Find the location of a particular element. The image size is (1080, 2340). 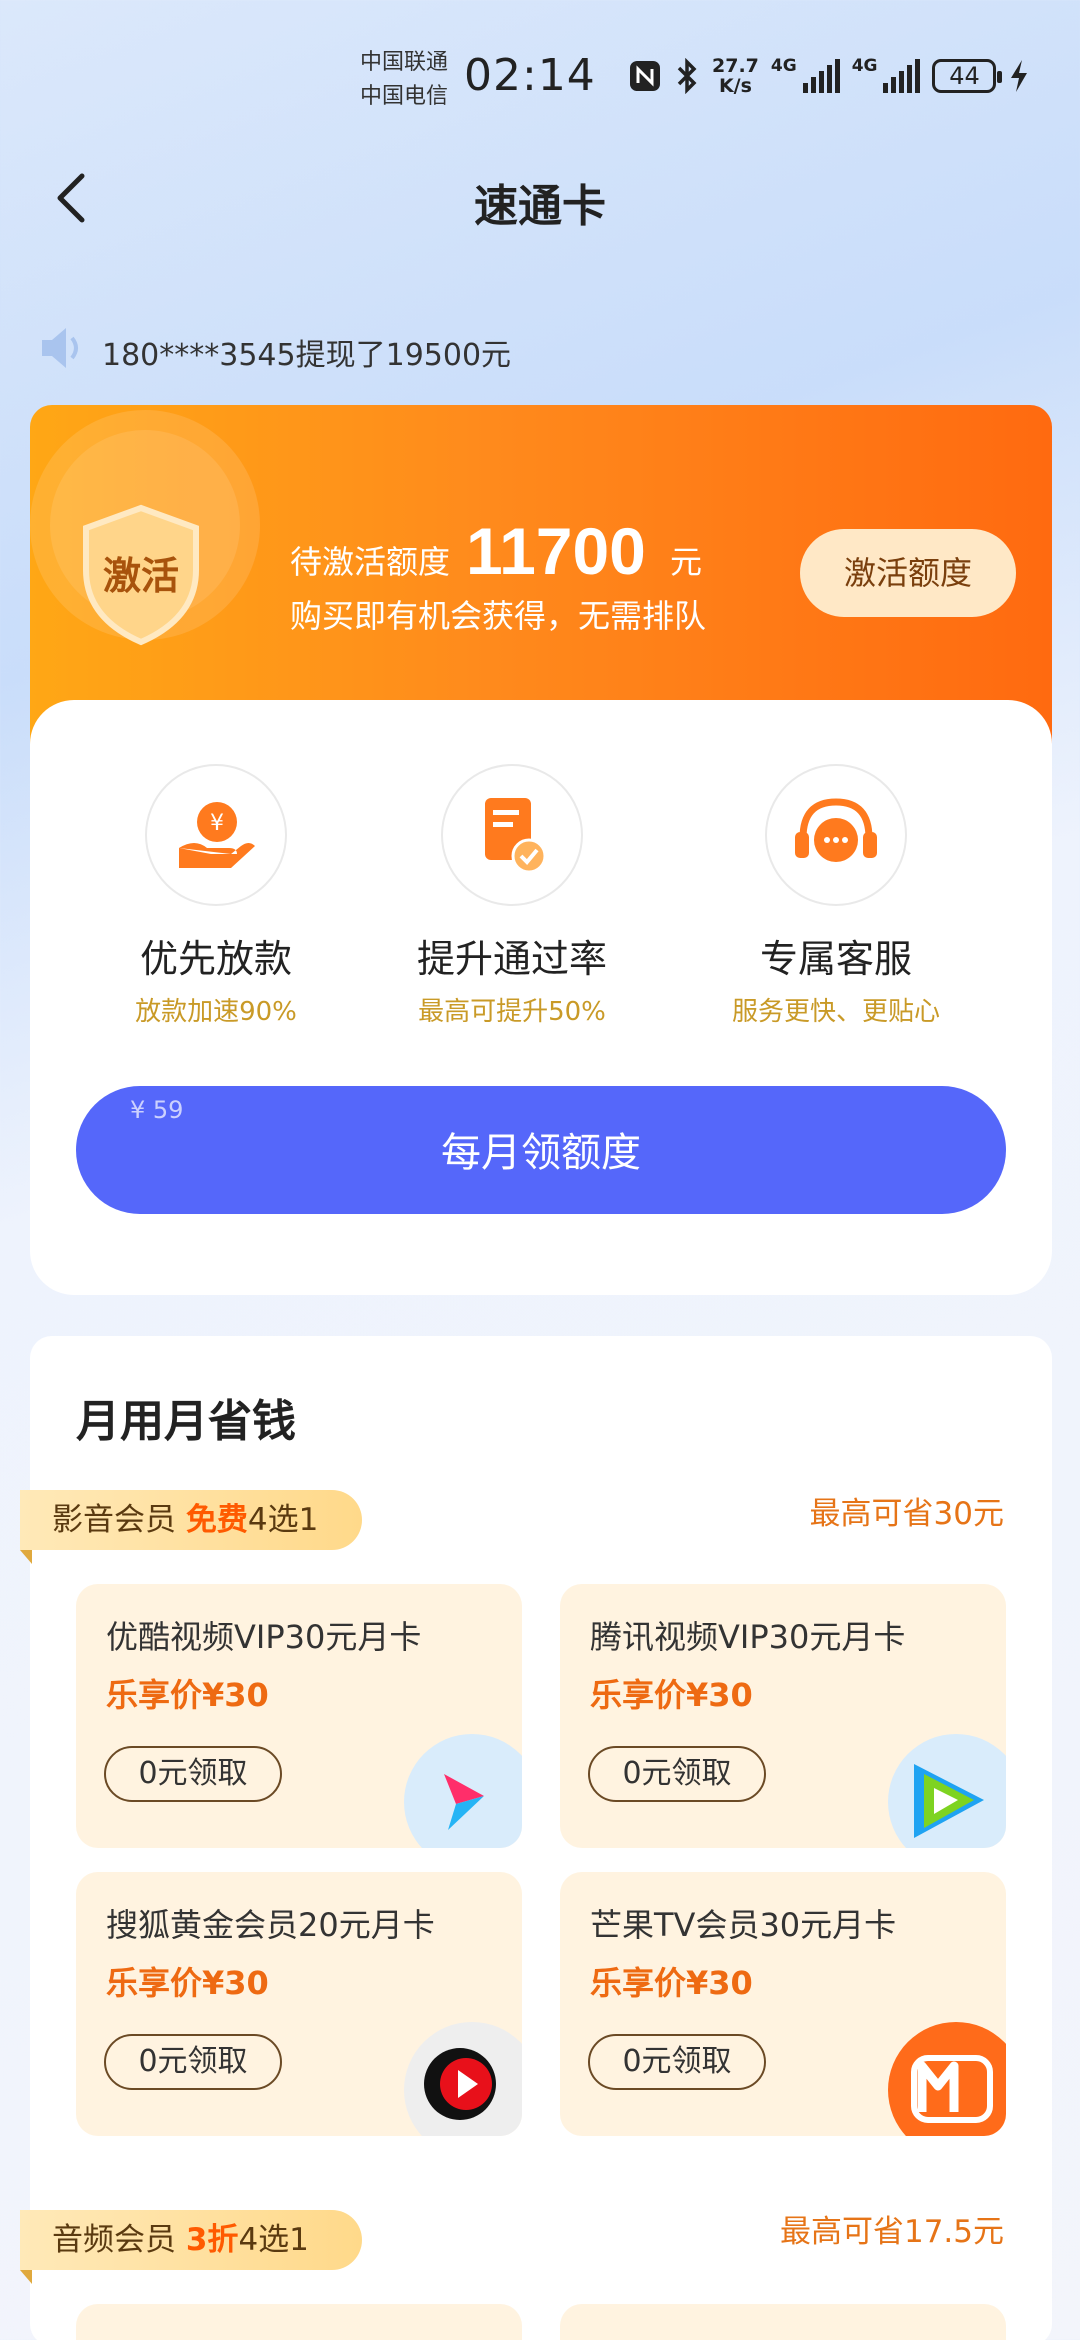

speaker-icon is located at coordinates (60, 348).